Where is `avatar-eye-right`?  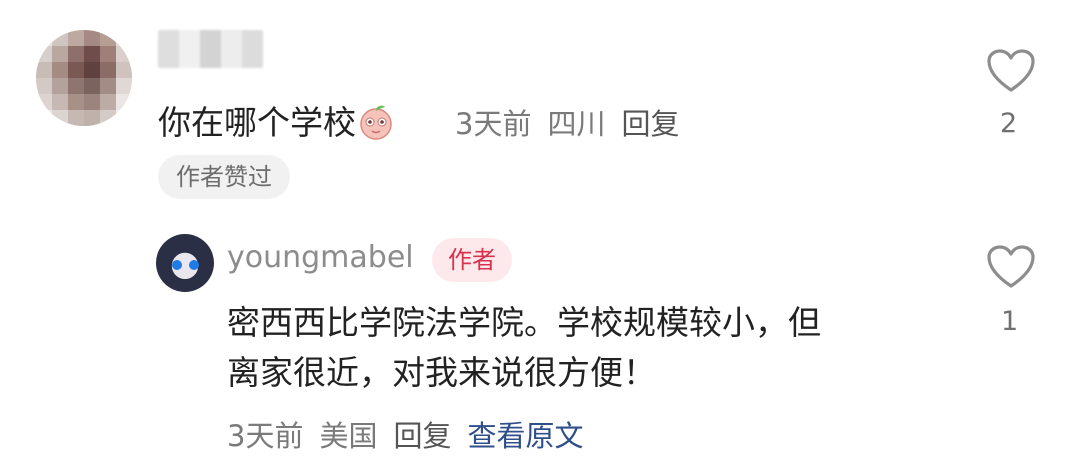
avatar-eye-right is located at coordinates (194, 265).